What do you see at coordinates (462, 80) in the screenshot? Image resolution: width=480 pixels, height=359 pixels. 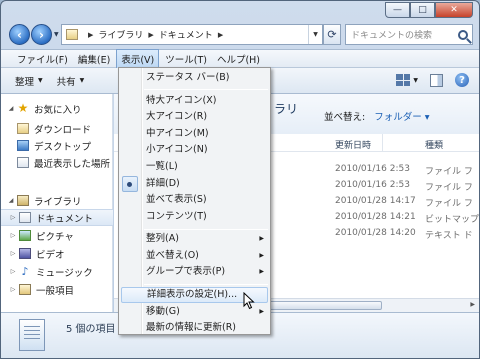 I see `help-icon: ?` at bounding box center [462, 80].